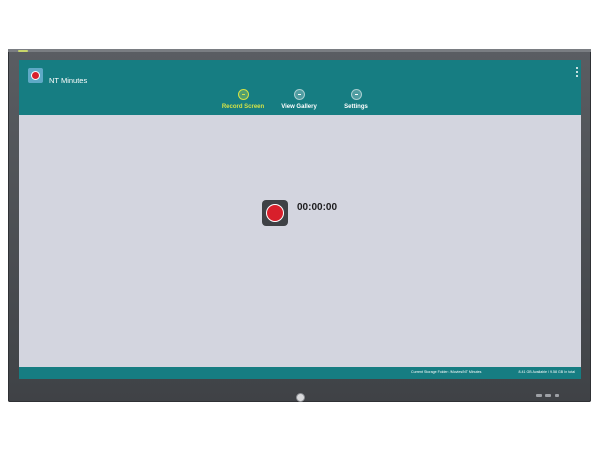 The height and width of the screenshot is (450, 600). Describe the element at coordinates (546, 372) in the screenshot. I see `storage-space-text: 8.41 GB Available / 9.58 GB In total` at that location.